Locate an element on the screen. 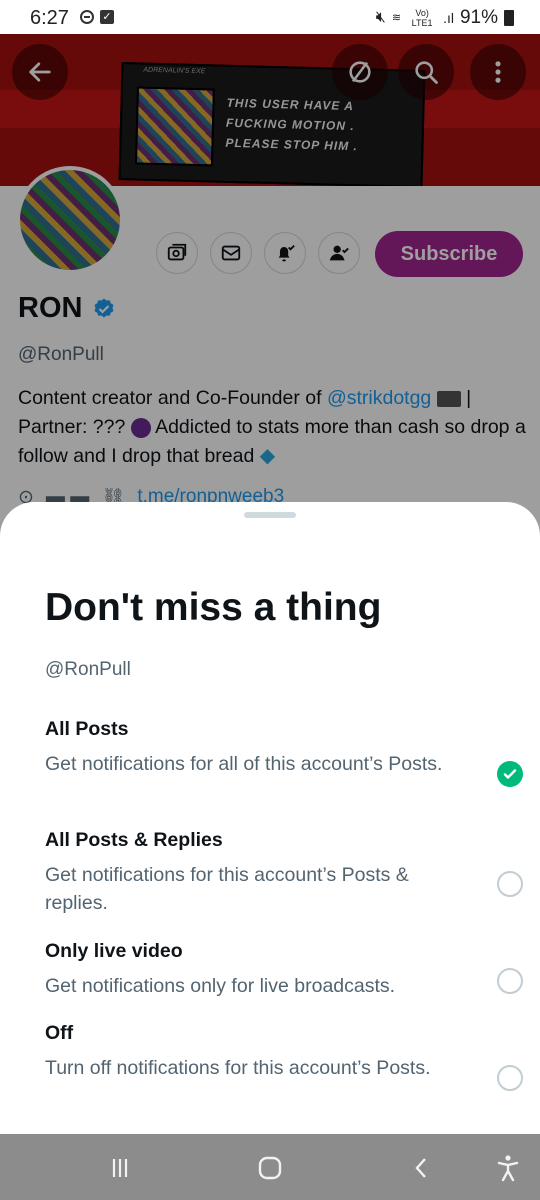 The width and height of the screenshot is (540, 1200). status-right-icons: 🔇︎ ≋ Vo) LTE1 .ıl 91% is located at coordinates (445, 18).